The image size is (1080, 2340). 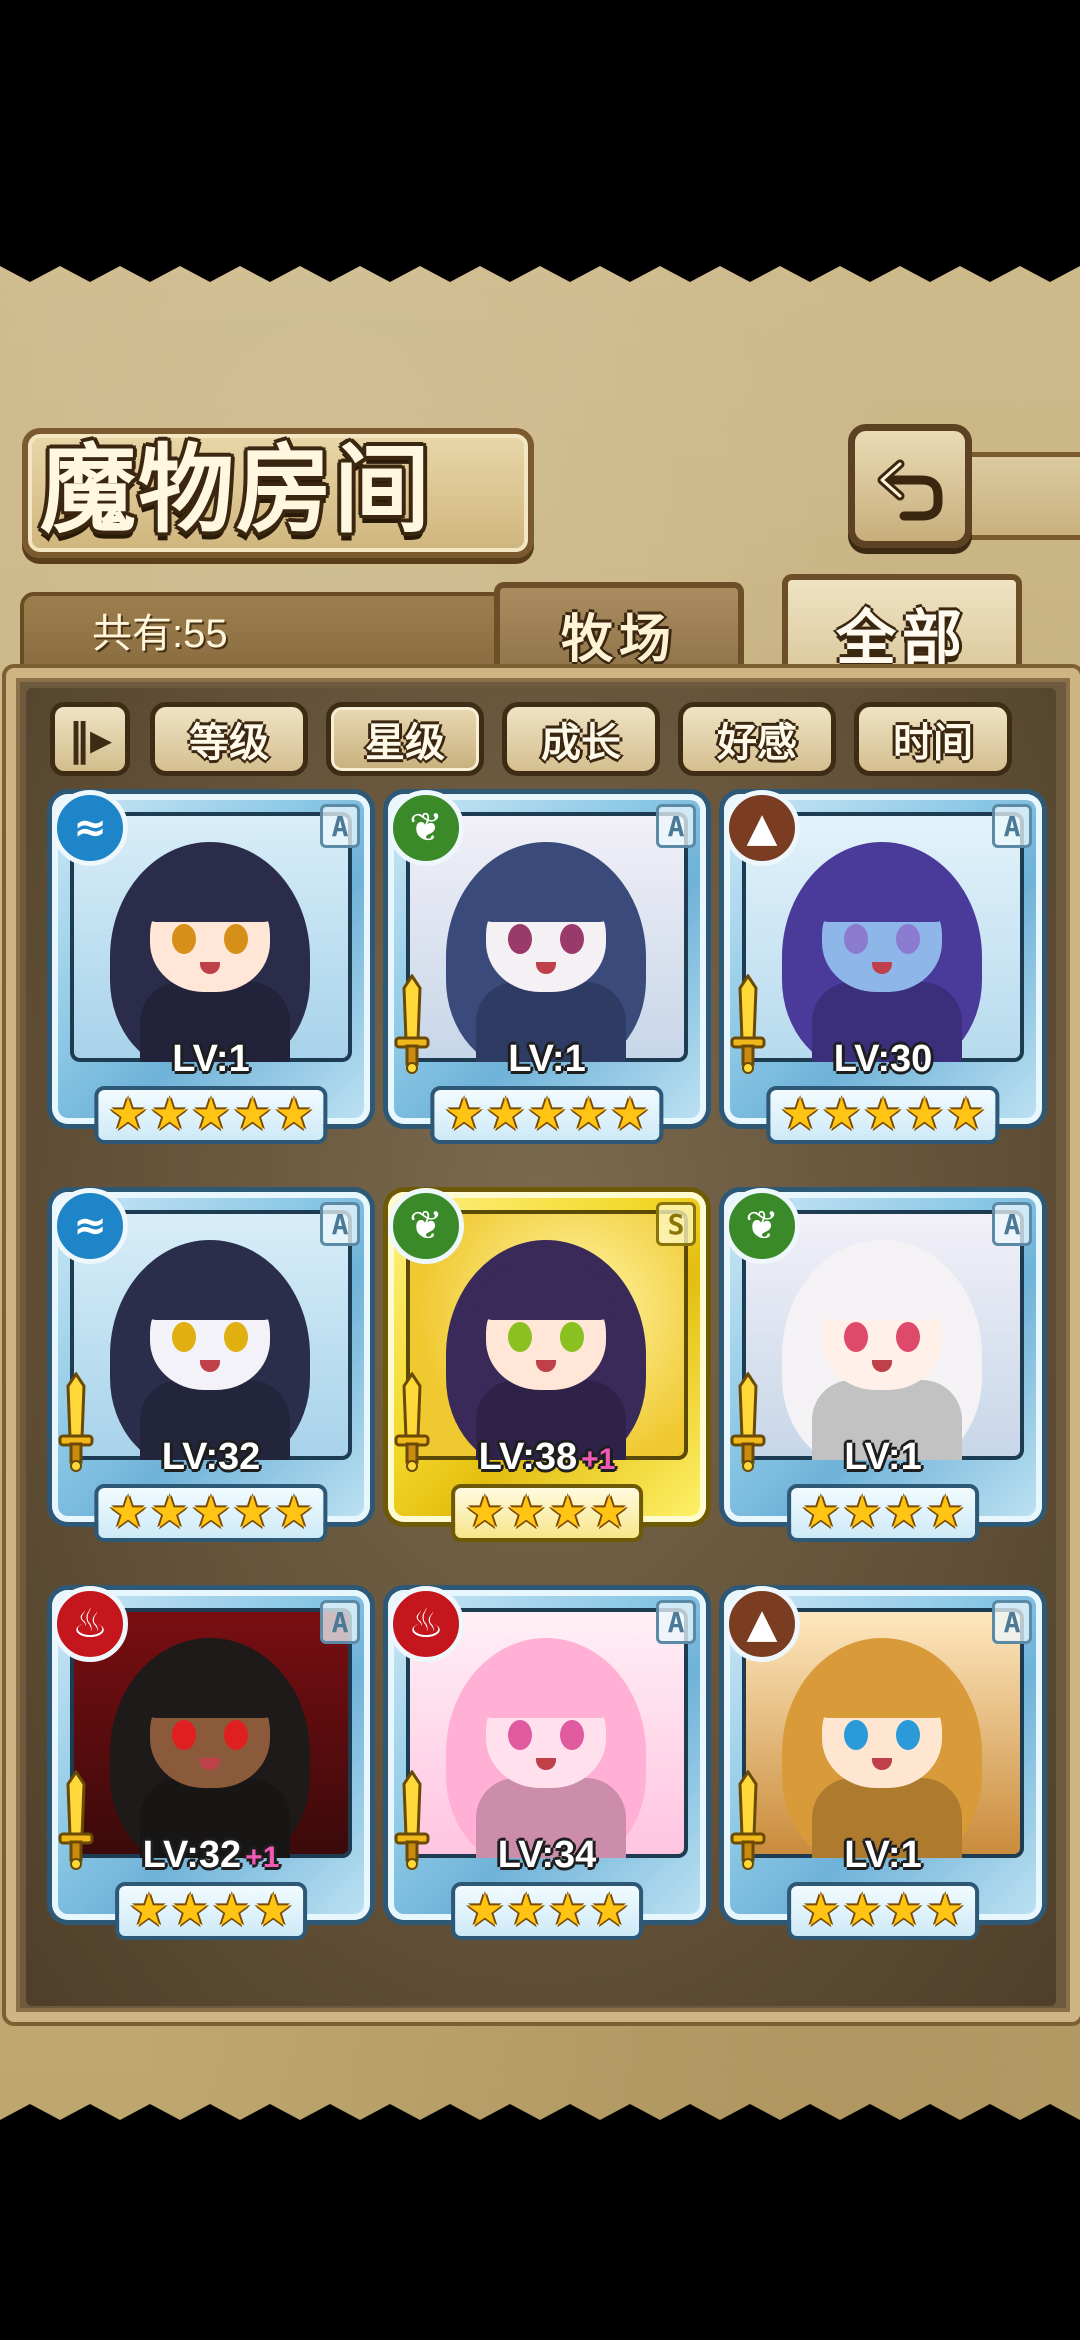 I want to click on page-title: 魔物房间, so click(x=236, y=489).